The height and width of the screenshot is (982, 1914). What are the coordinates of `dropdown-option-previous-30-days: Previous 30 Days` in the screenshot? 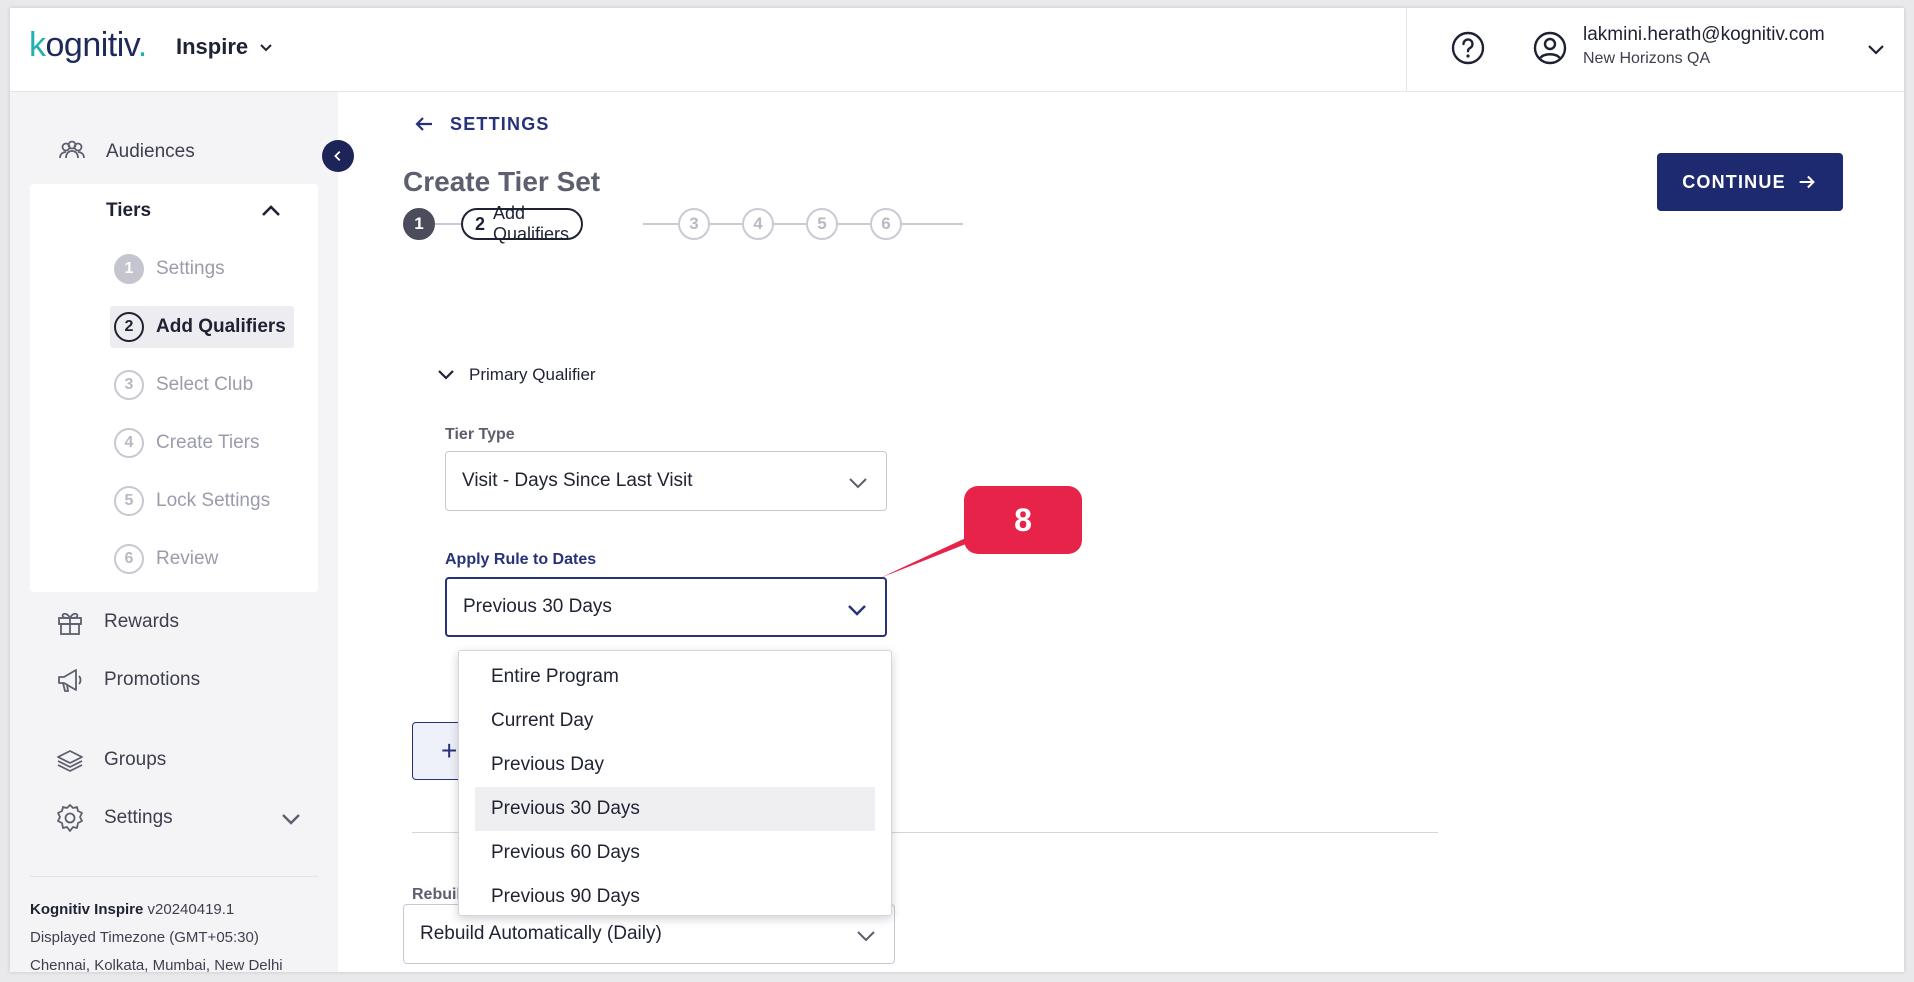 It's located at (675, 809).